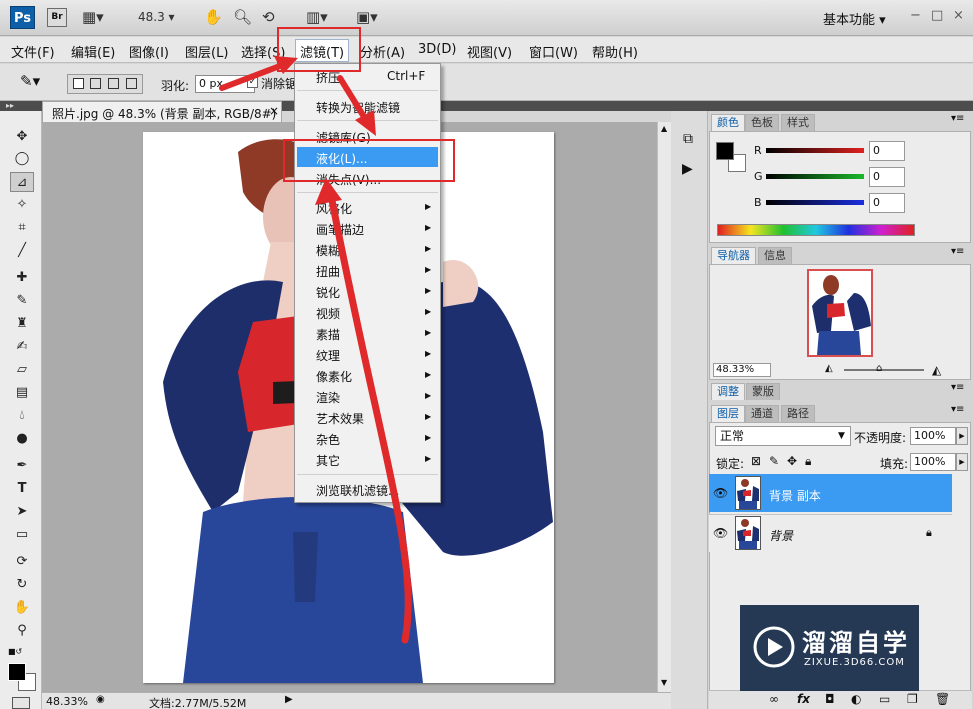 Image resolution: width=973 pixels, height=709 pixels. What do you see at coordinates (206, 51) in the screenshot?
I see `menu-layer: 图层(L)` at bounding box center [206, 51].